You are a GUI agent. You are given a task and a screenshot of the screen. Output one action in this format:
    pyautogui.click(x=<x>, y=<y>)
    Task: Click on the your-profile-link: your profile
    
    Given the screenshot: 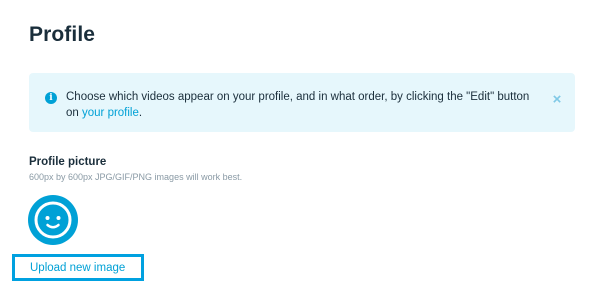 What is the action you would take?
    pyautogui.click(x=110, y=113)
    